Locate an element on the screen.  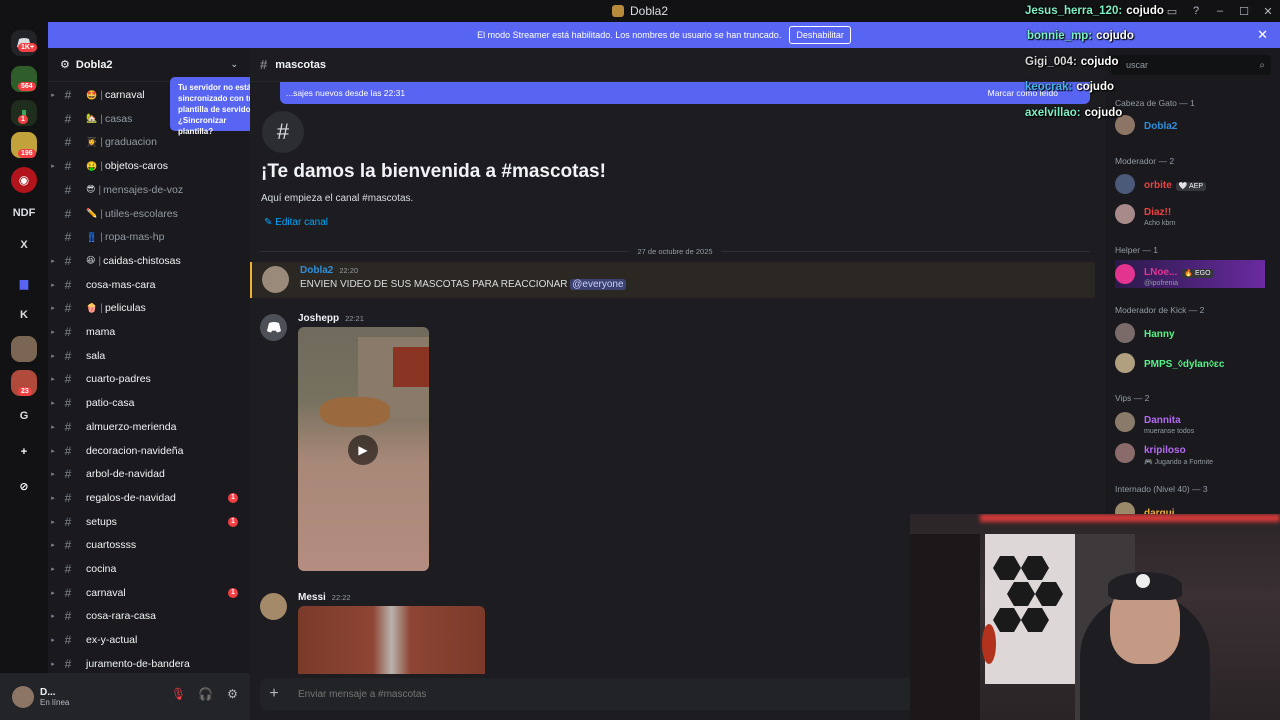
chat-line: axelvillao: cojudo is located at coordinates (1073, 113).